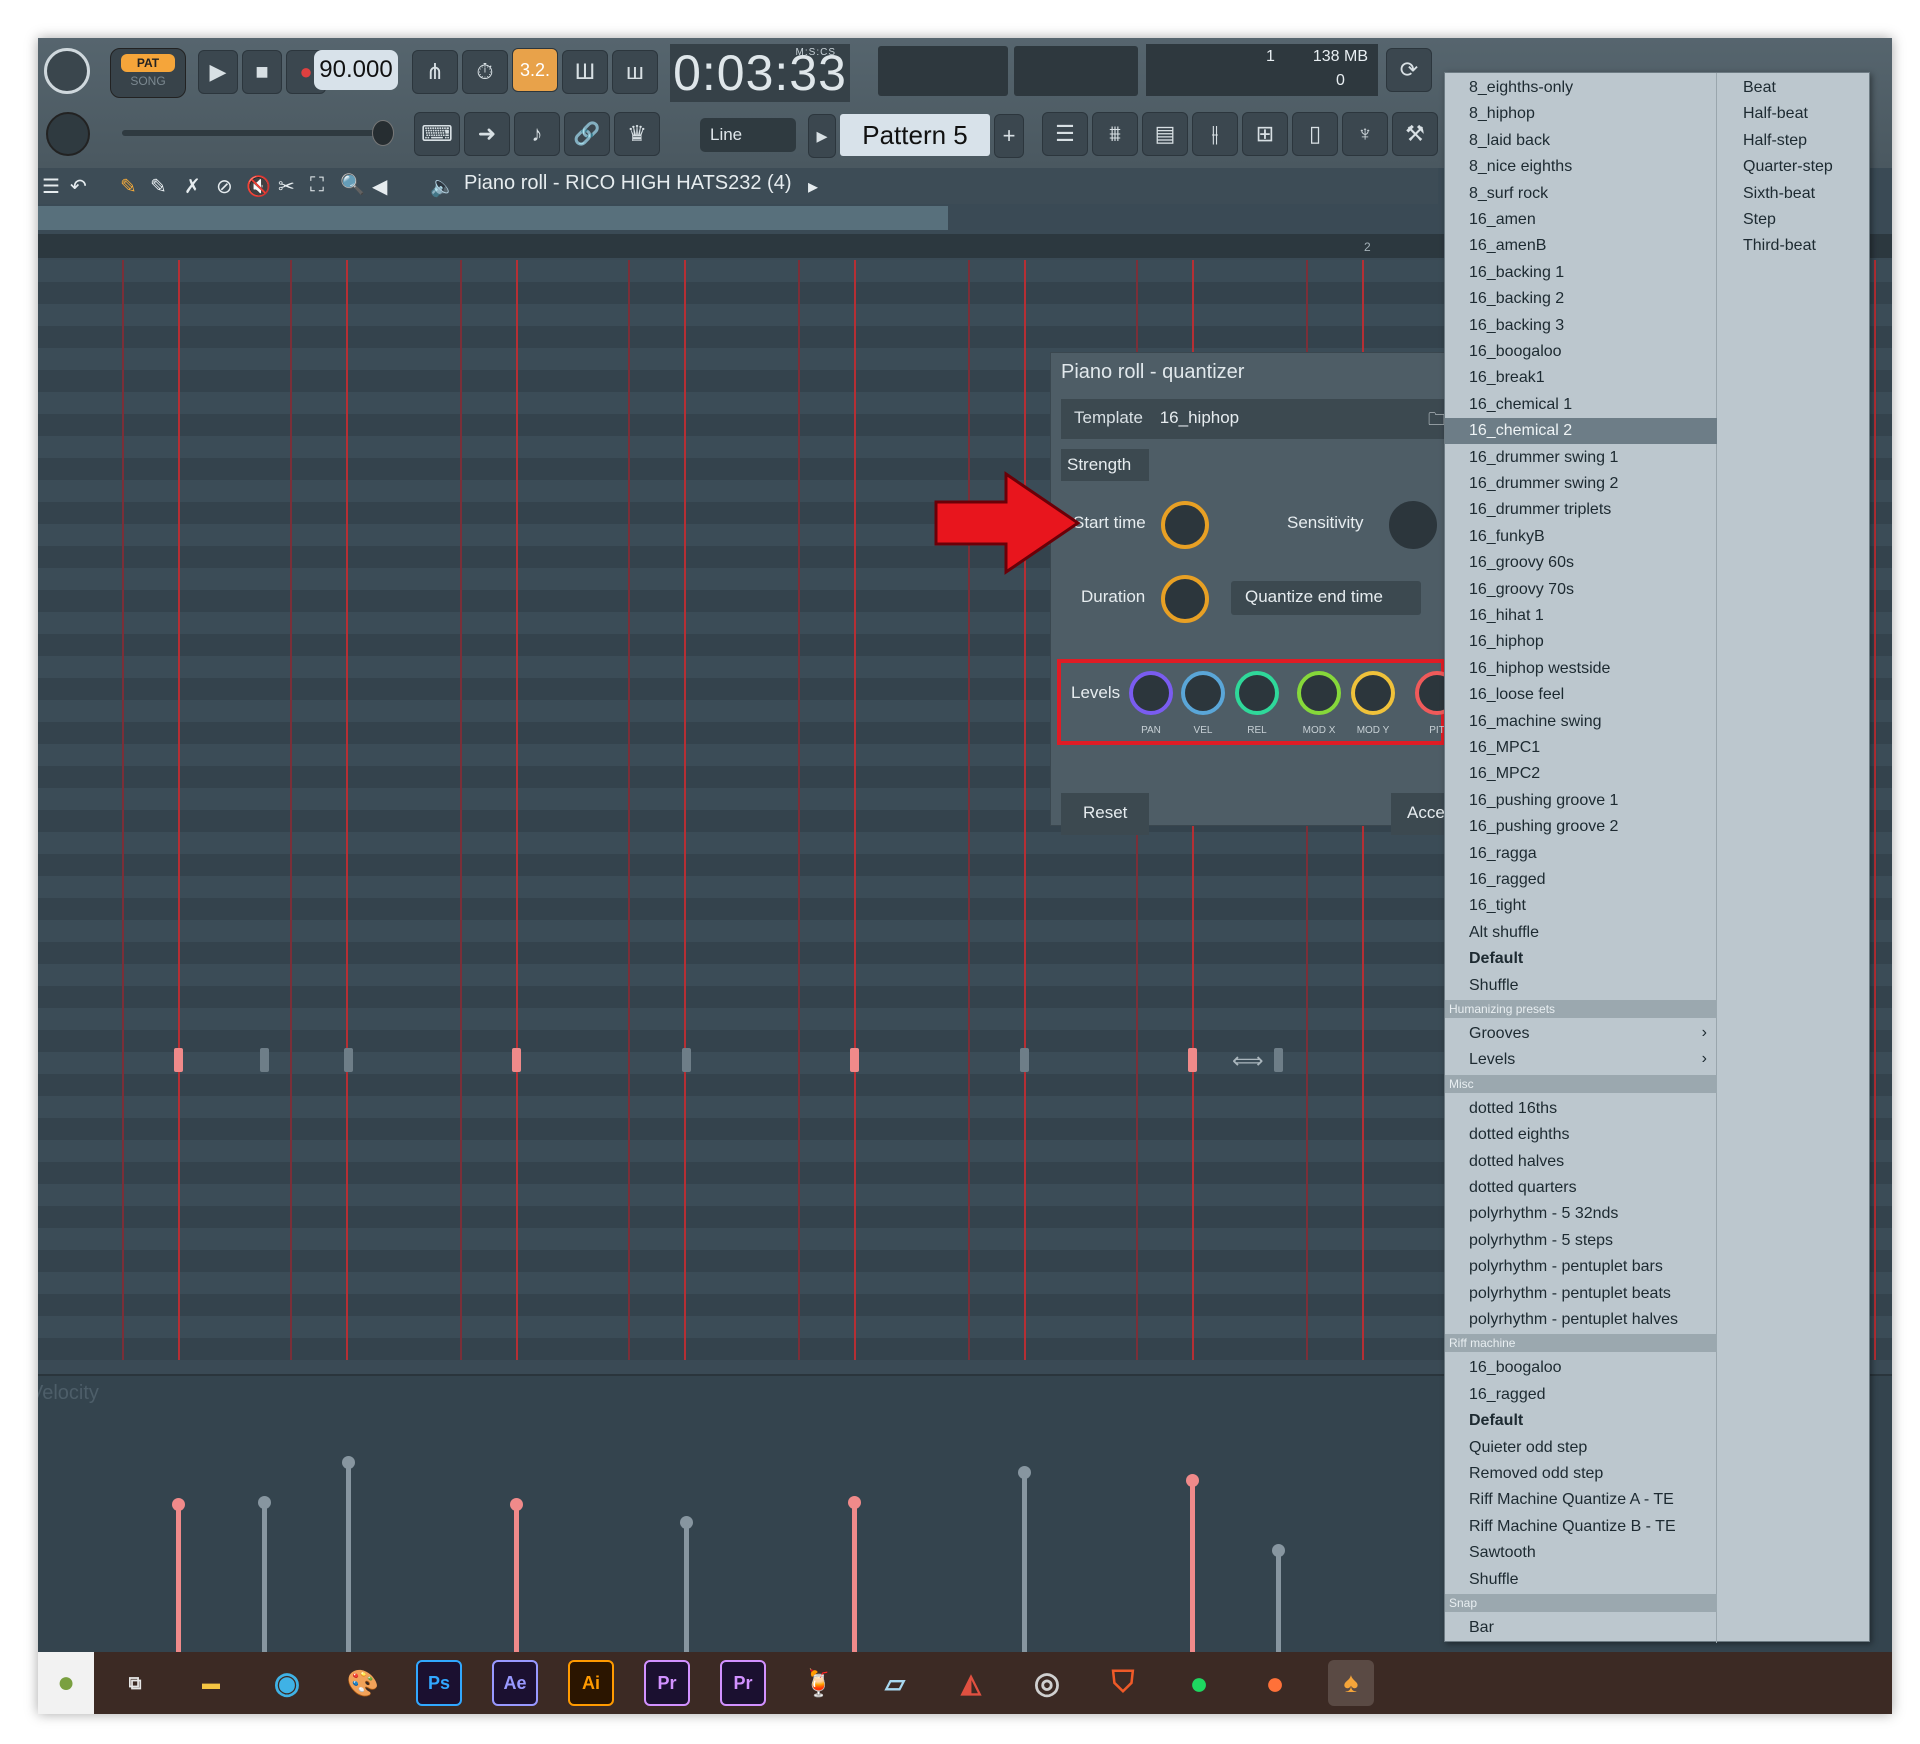  Describe the element at coordinates (1581, 1241) in the screenshot. I see `menu-item: polyrhythm - 5 steps` at that location.